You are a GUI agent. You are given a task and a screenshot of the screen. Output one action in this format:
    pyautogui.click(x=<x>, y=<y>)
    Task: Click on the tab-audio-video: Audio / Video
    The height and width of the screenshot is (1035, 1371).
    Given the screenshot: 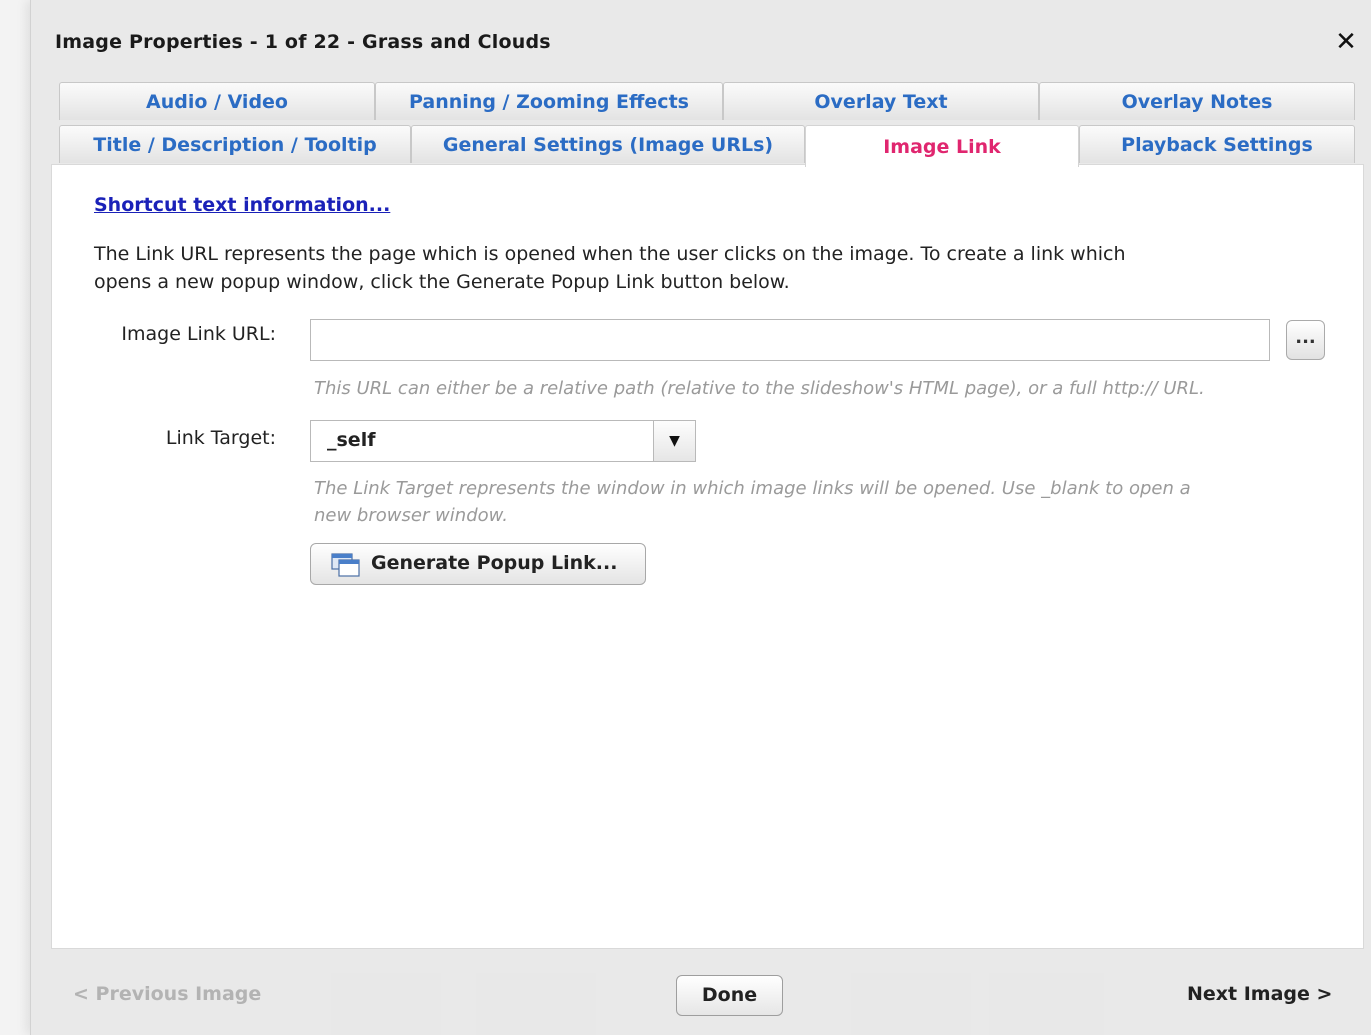 What is the action you would take?
    pyautogui.click(x=217, y=101)
    